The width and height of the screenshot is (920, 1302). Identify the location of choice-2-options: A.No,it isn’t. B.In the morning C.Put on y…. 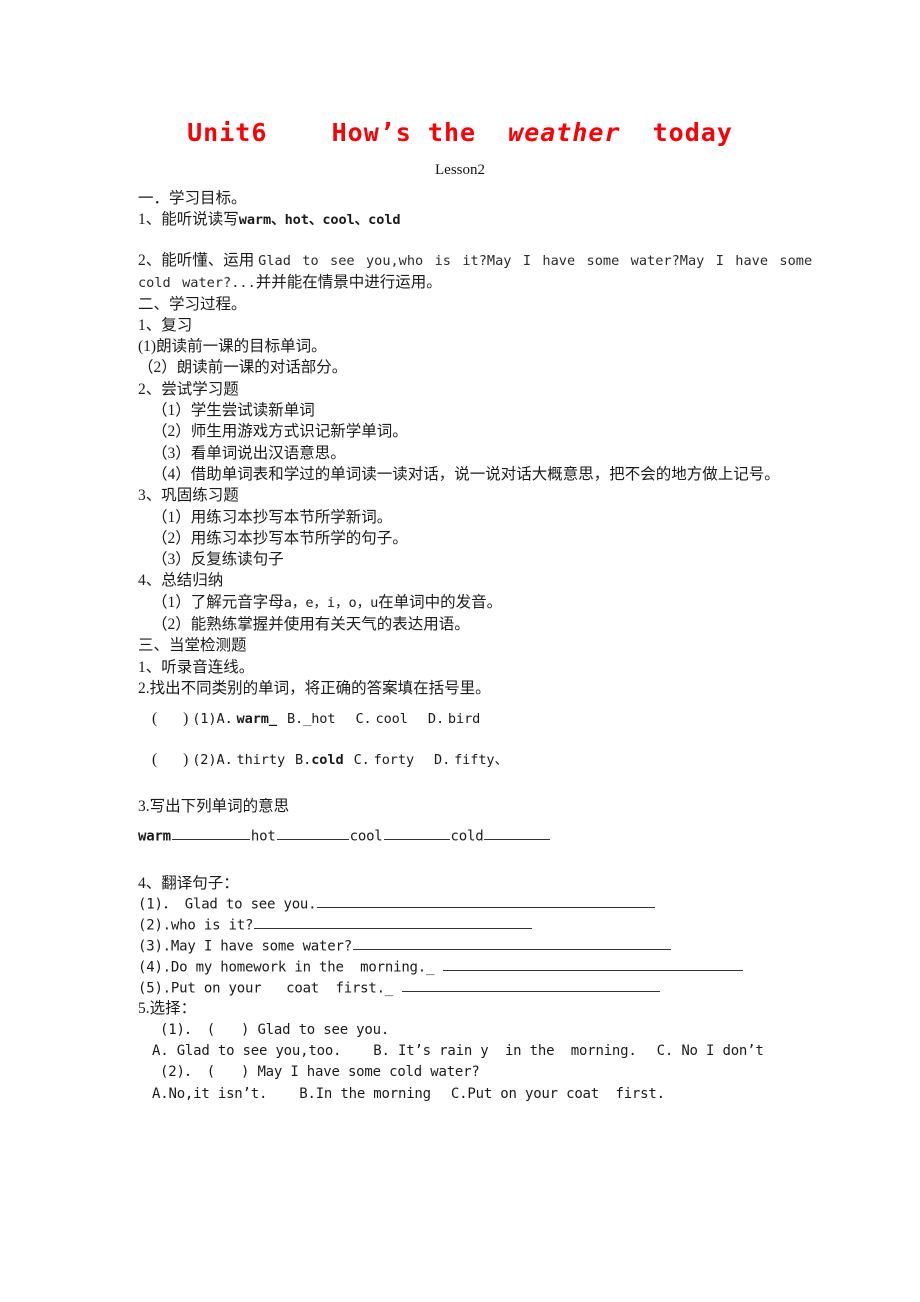
(483, 1094).